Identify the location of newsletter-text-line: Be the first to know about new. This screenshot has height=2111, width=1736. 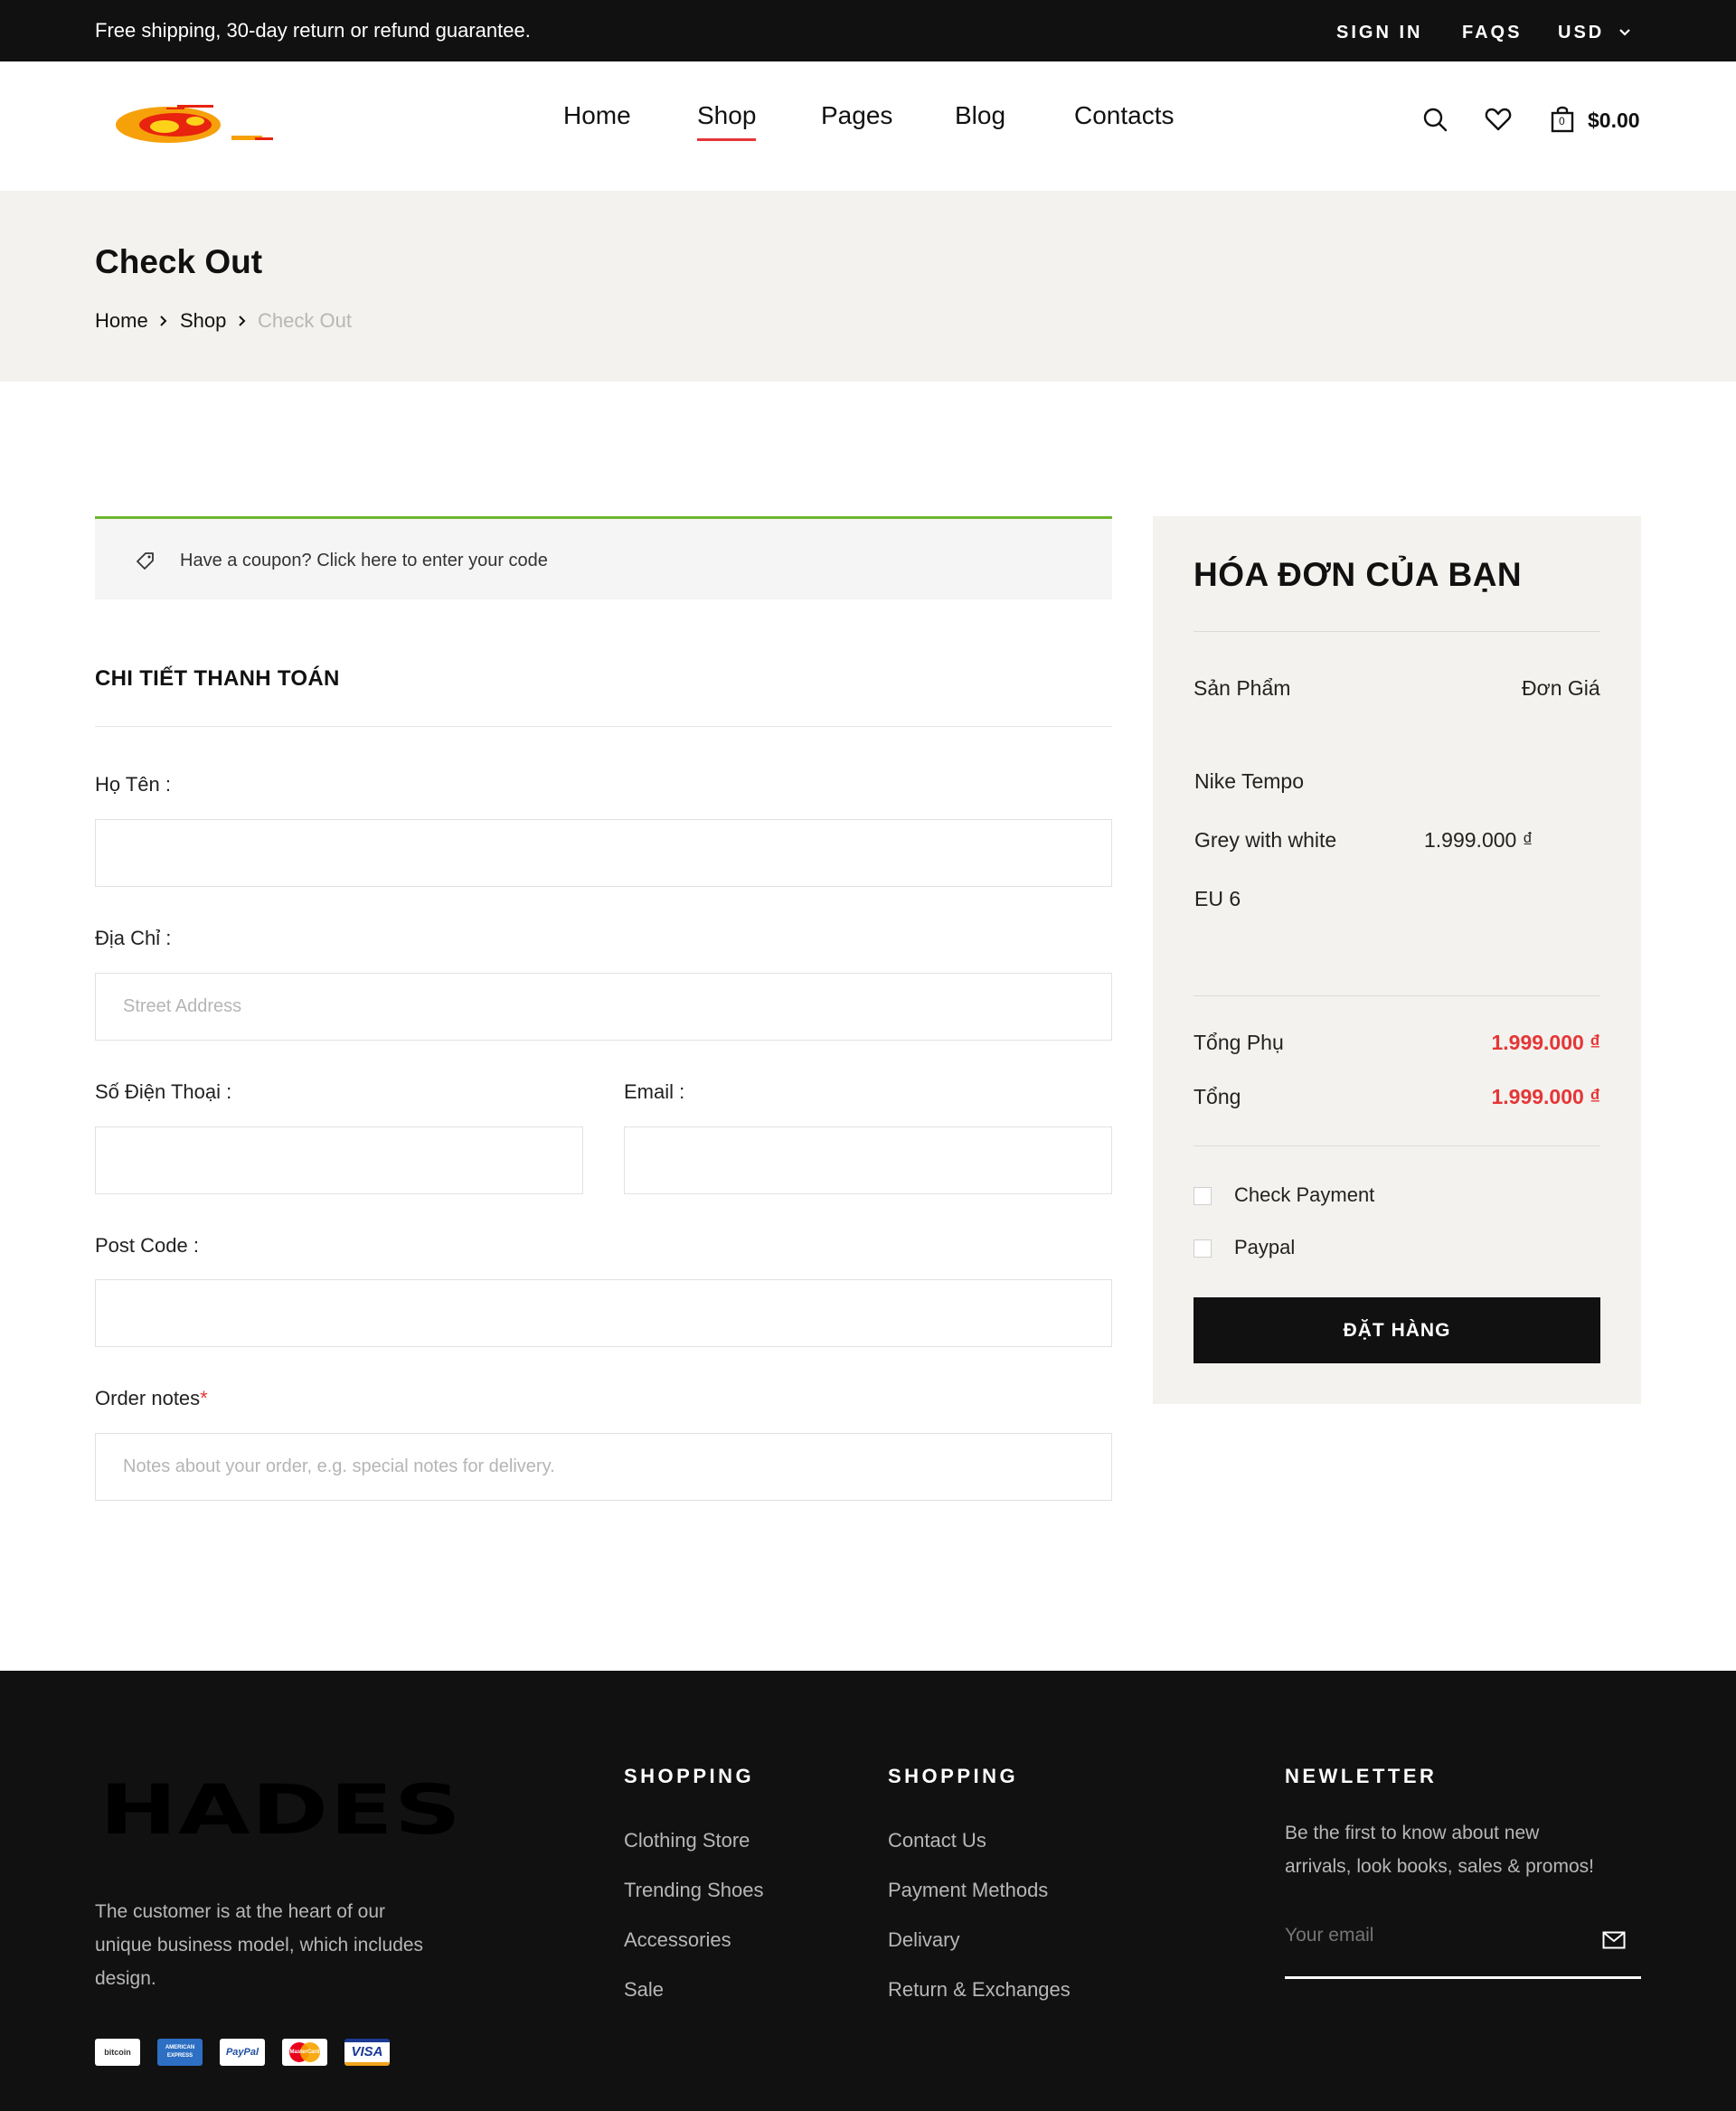
(1413, 1833).